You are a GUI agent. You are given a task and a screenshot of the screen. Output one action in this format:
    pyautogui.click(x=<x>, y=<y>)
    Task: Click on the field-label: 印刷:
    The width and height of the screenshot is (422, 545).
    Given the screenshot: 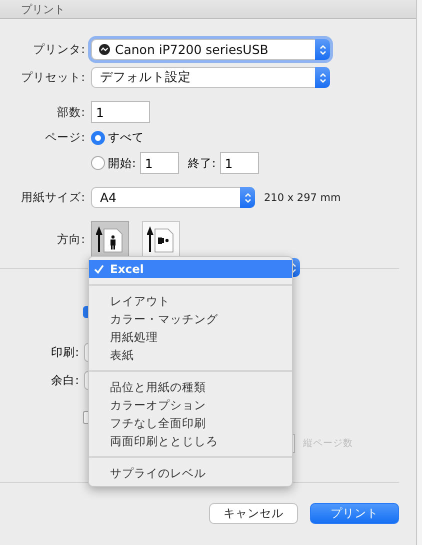 What is the action you would take?
    pyautogui.click(x=64, y=352)
    